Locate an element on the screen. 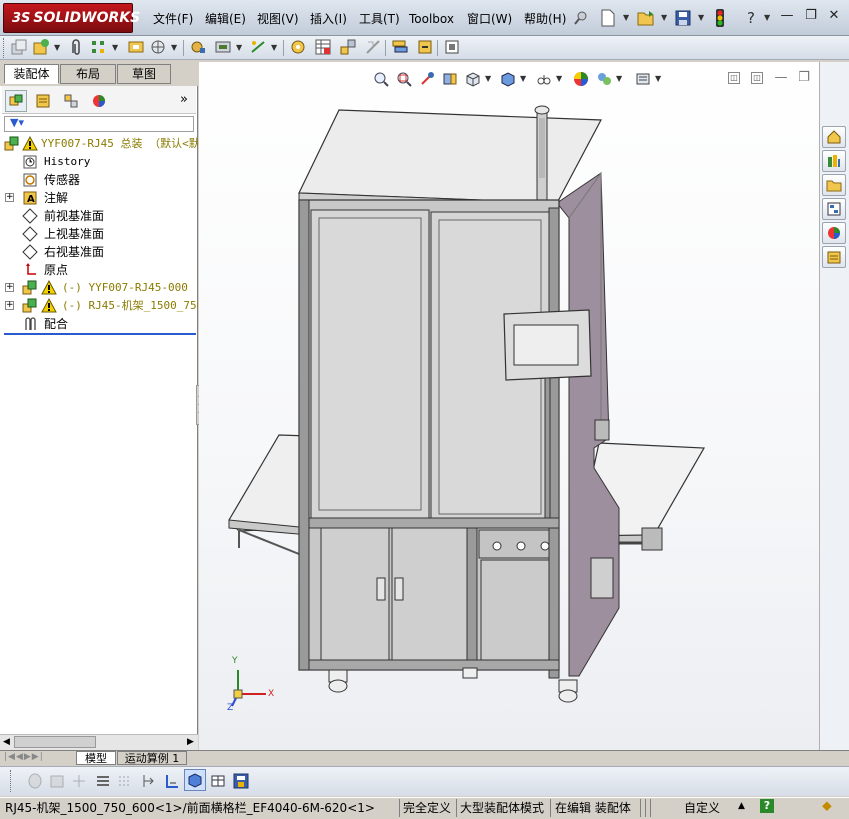 The image size is (849, 819). tab-layout: 布局 is located at coordinates (88, 74).